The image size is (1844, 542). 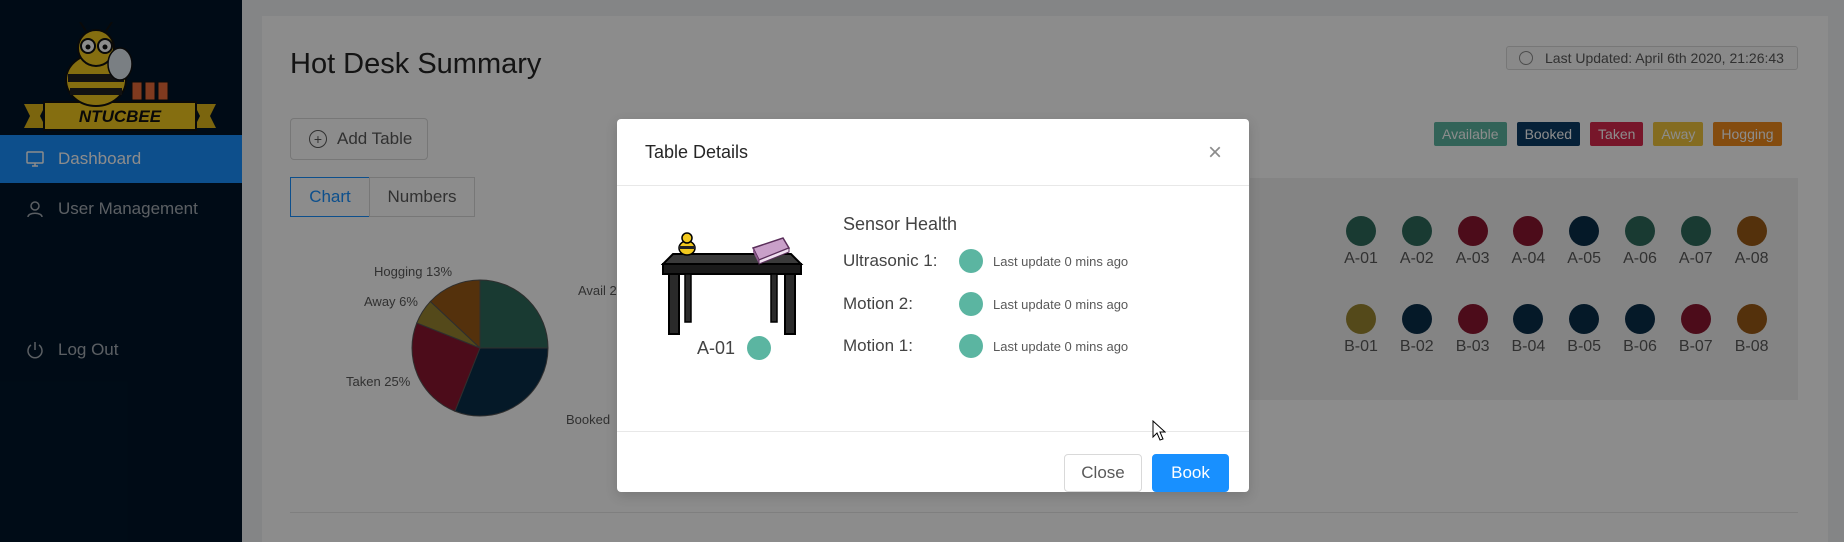 I want to click on sensor-name: Motion 2:, so click(x=878, y=303).